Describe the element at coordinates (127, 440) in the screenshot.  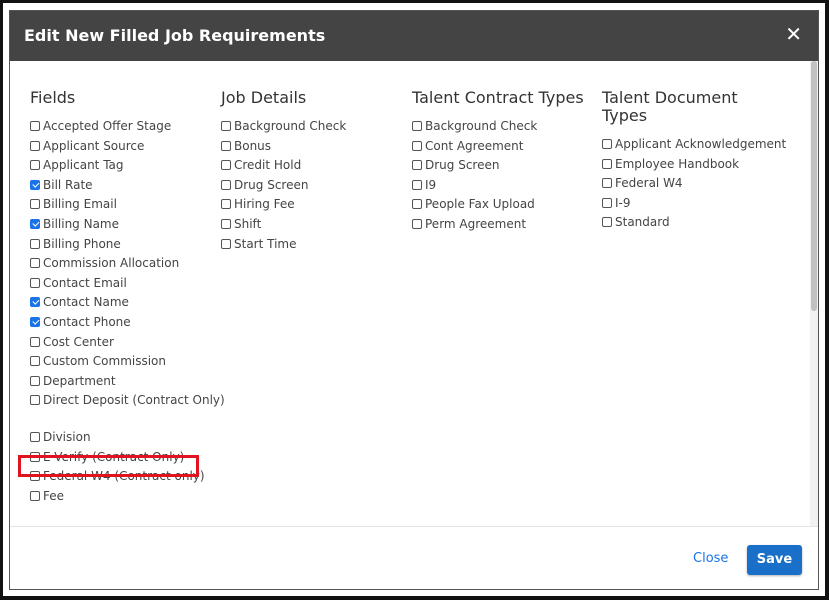
I see `checkbox-item-division: Division` at that location.